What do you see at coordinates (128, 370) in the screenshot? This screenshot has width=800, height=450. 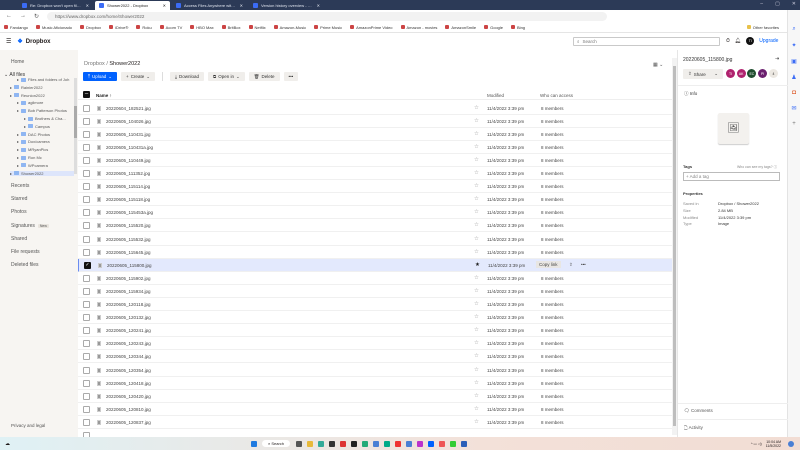 I see `file-name: 20220605_120354.jpg` at bounding box center [128, 370].